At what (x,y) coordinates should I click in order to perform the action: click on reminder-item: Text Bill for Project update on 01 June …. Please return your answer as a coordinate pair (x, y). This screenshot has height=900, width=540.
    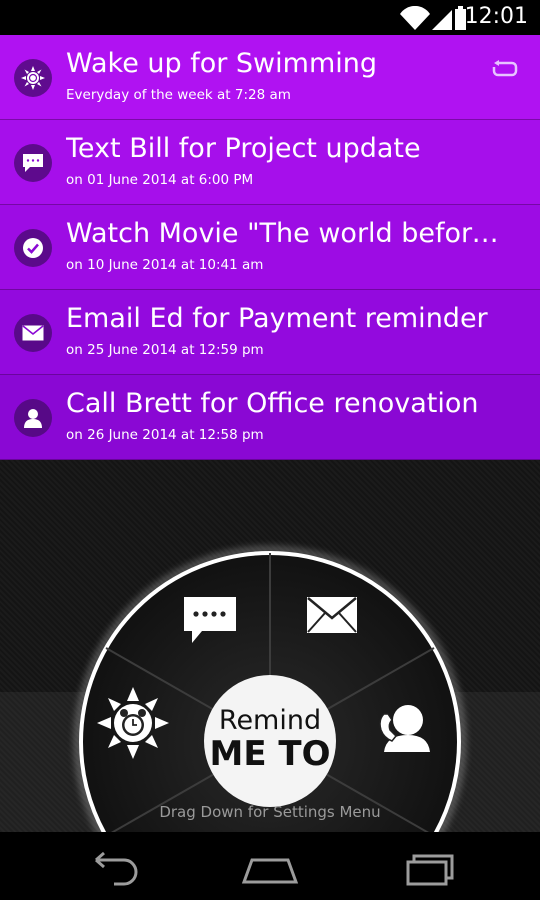
    Looking at the image, I should click on (270, 162).